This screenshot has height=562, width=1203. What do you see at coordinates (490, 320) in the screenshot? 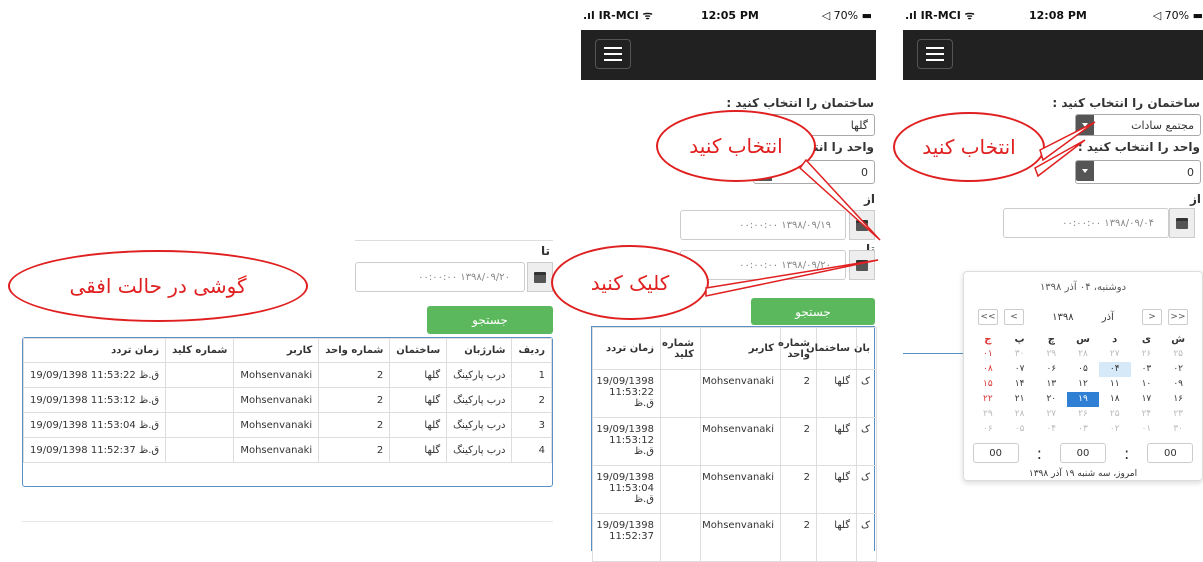
I see `landscape-search-button: جستجو` at bounding box center [490, 320].